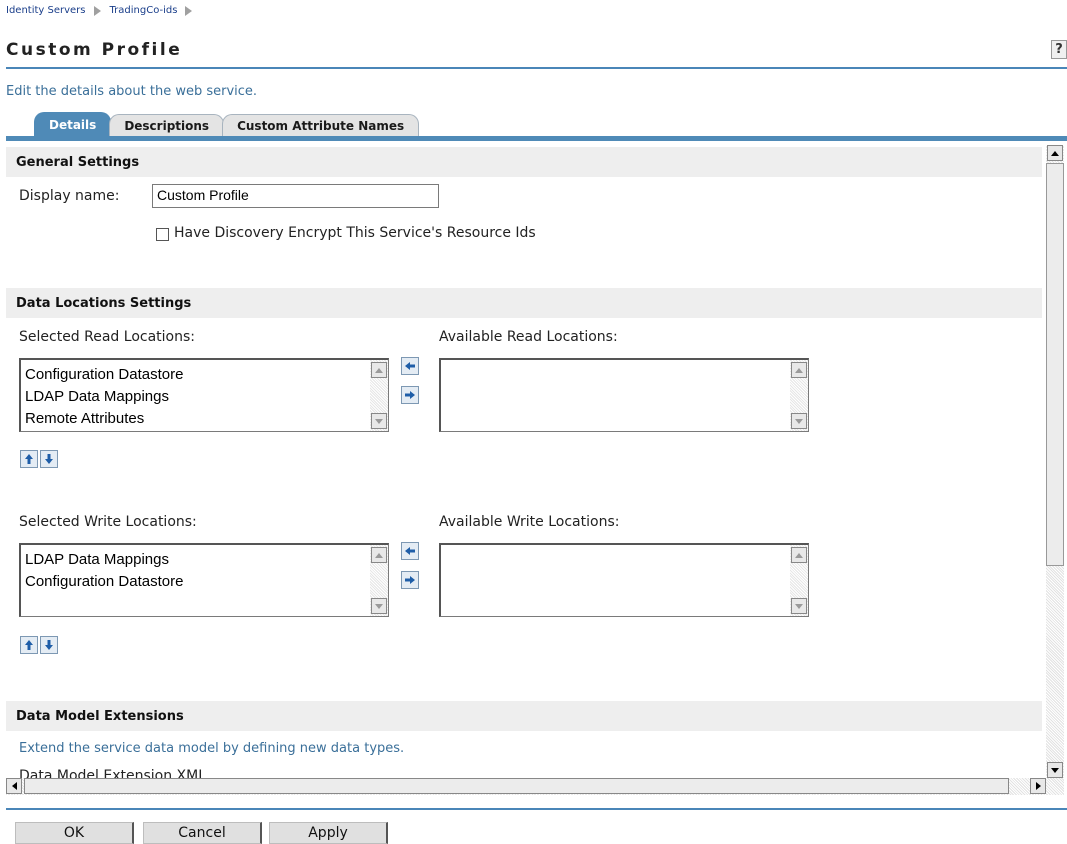  Describe the element at coordinates (113, 773) in the screenshot. I see `extensions-xml-label: Data Model Extension XML` at that location.